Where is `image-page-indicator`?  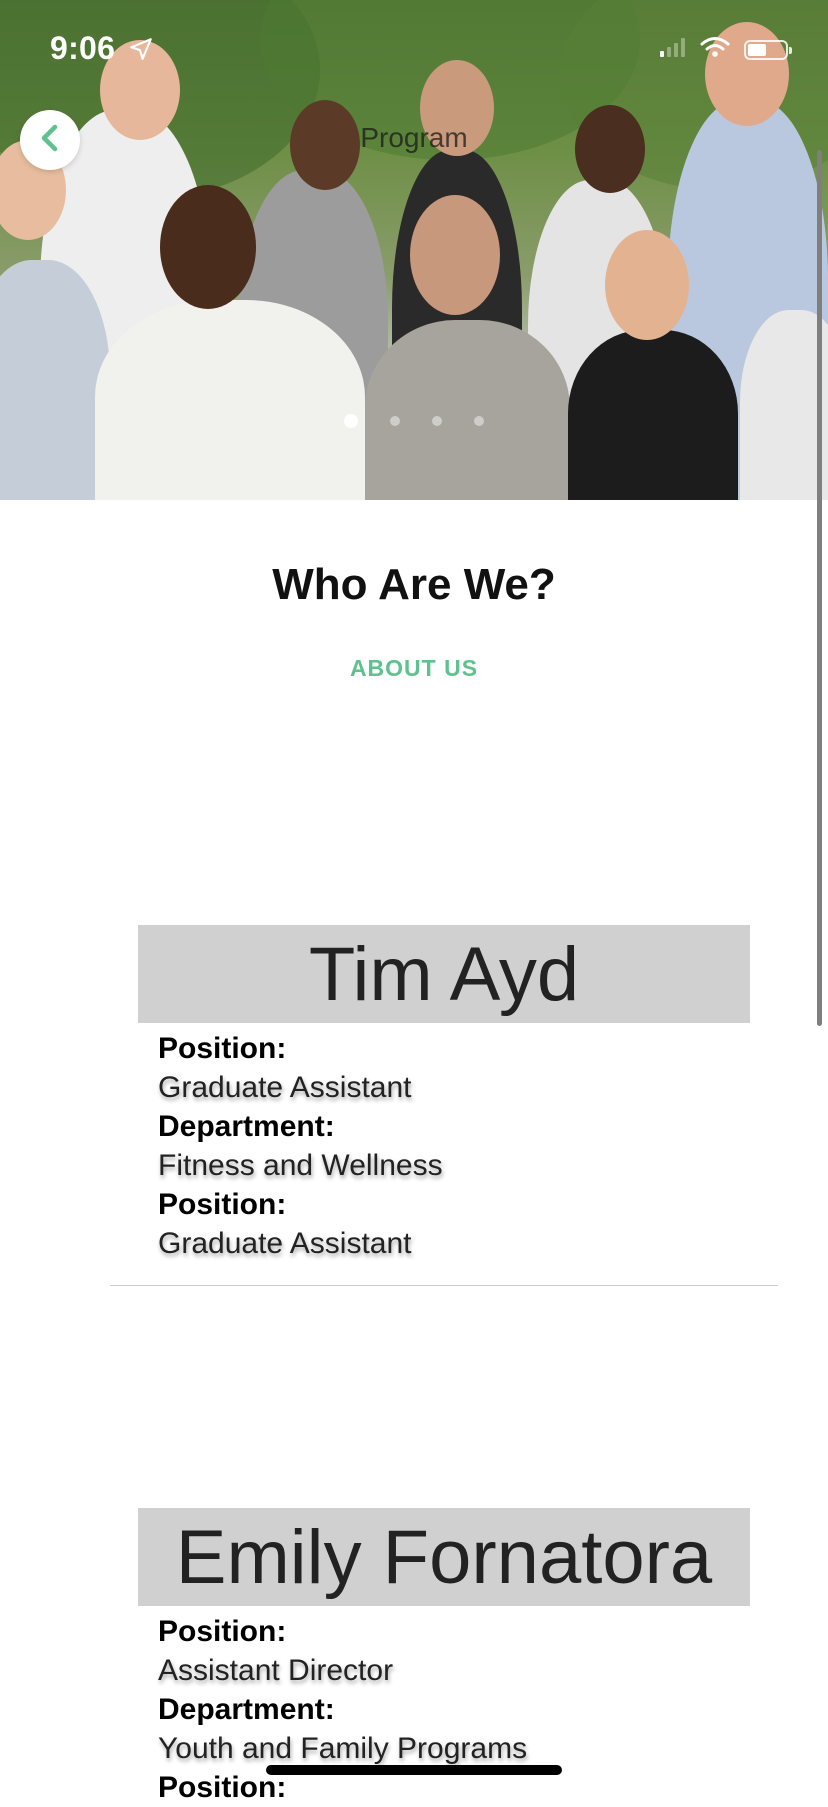
image-page-indicator is located at coordinates (414, 421).